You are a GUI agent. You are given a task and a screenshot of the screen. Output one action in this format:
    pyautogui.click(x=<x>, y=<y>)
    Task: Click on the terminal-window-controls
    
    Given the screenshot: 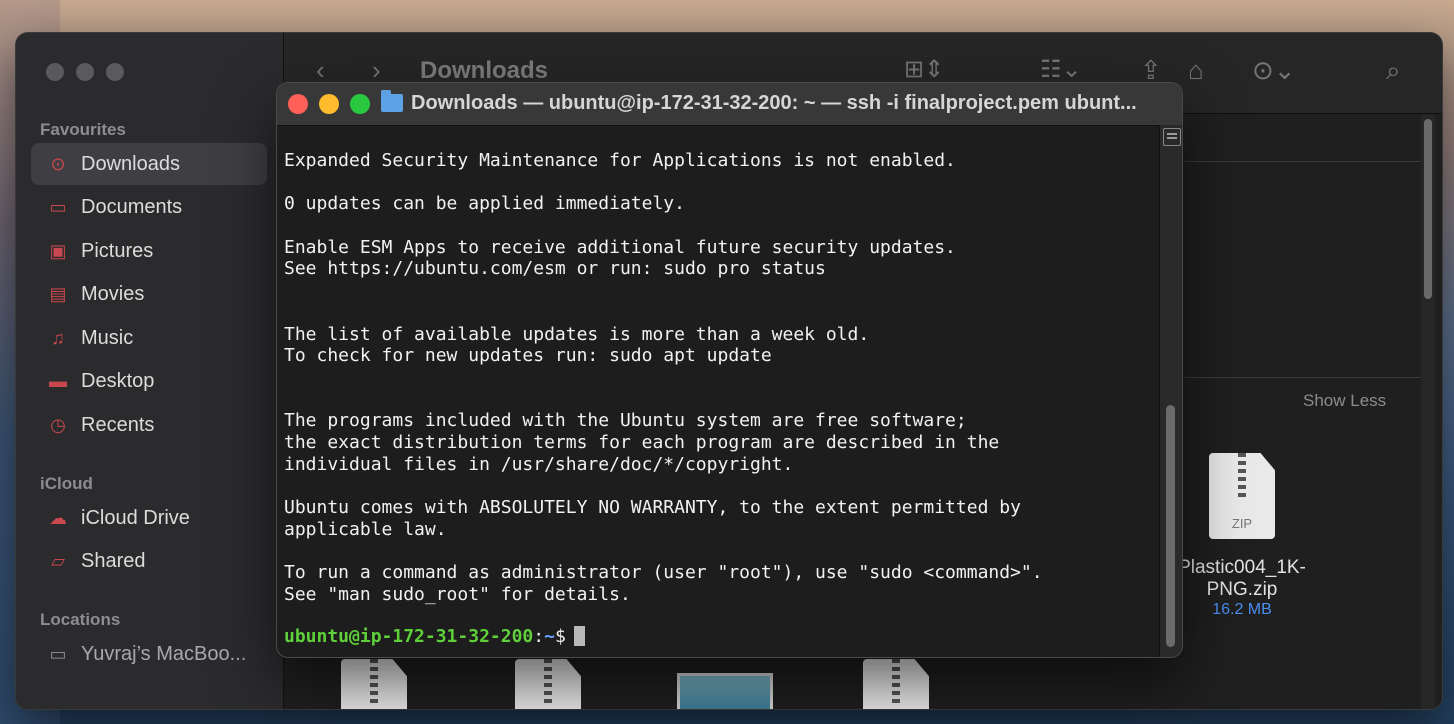 What is the action you would take?
    pyautogui.click(x=329, y=104)
    